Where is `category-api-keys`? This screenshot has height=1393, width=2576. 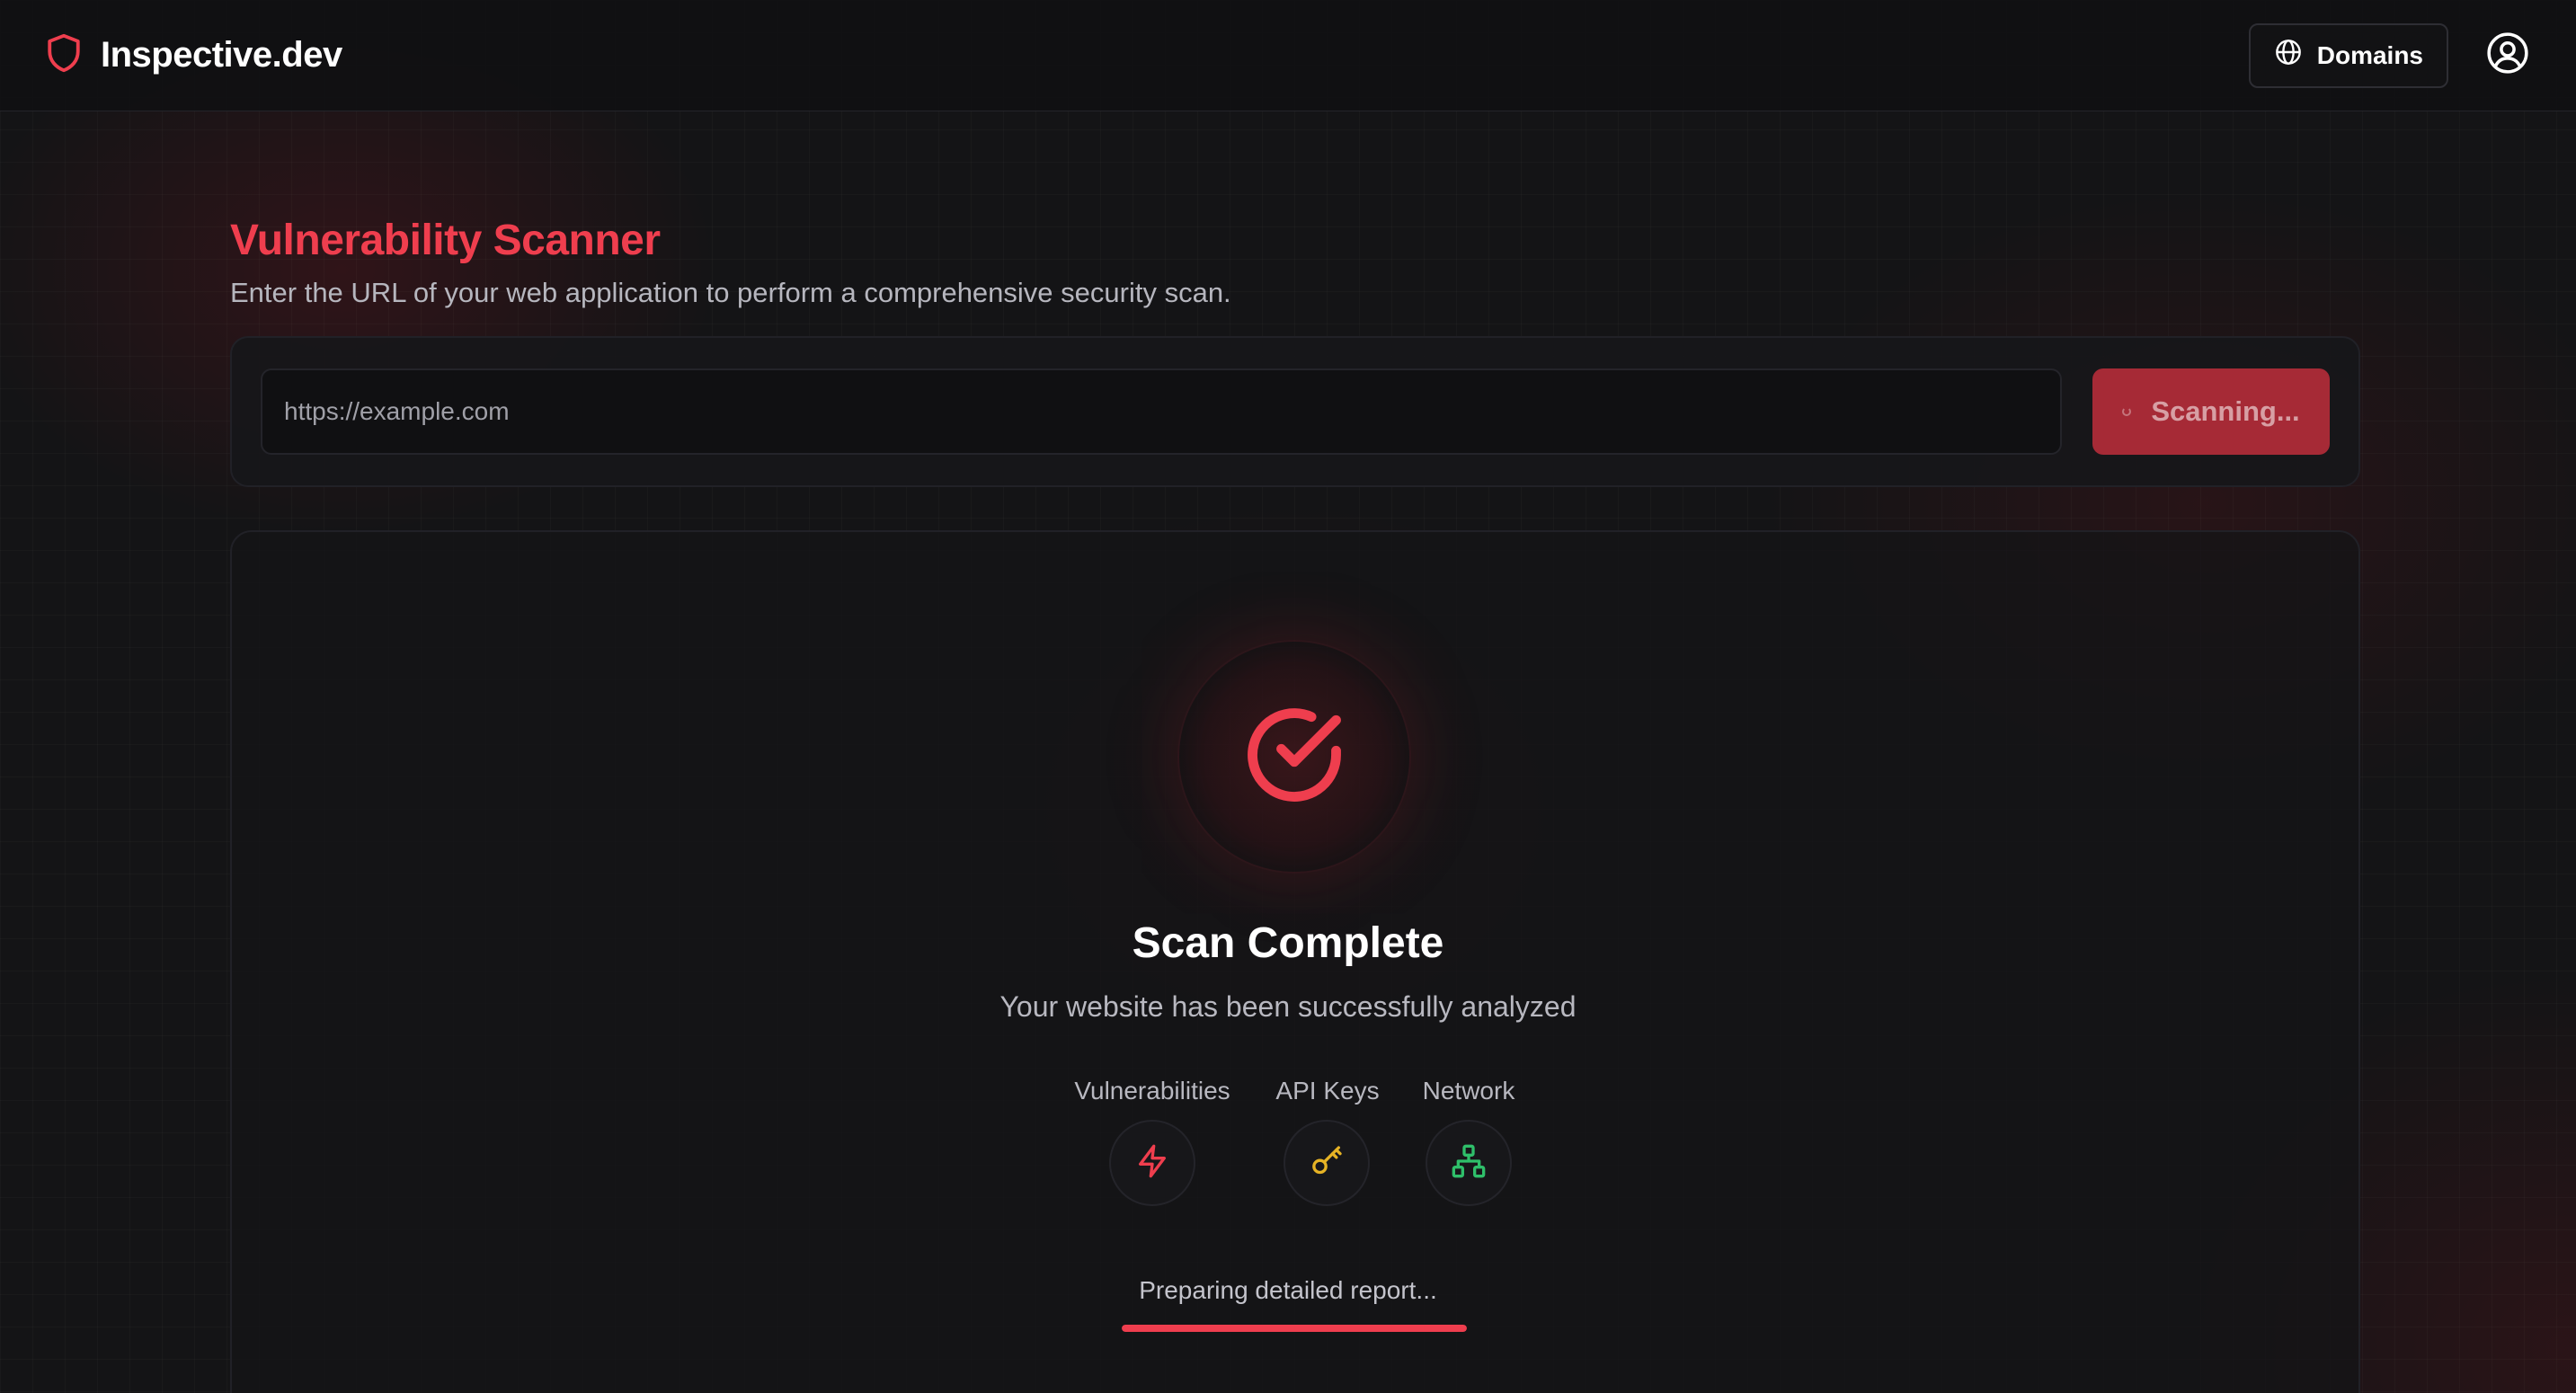
category-api-keys is located at coordinates (1327, 1163).